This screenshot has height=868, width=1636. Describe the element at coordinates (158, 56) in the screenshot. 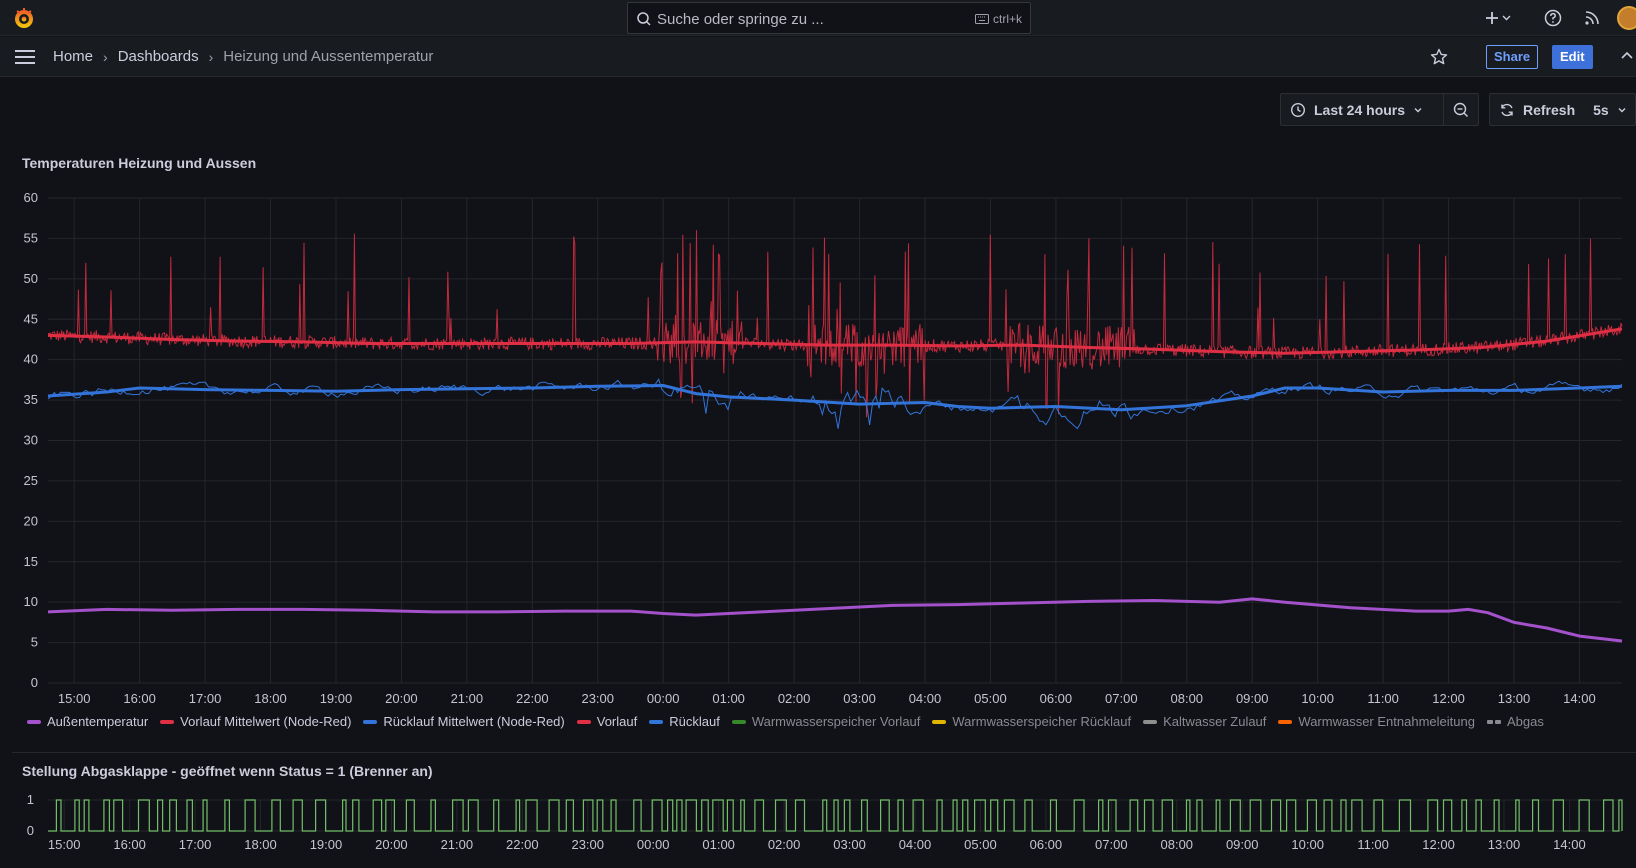

I see `breadcrumb-dashboards: Dashboards` at that location.